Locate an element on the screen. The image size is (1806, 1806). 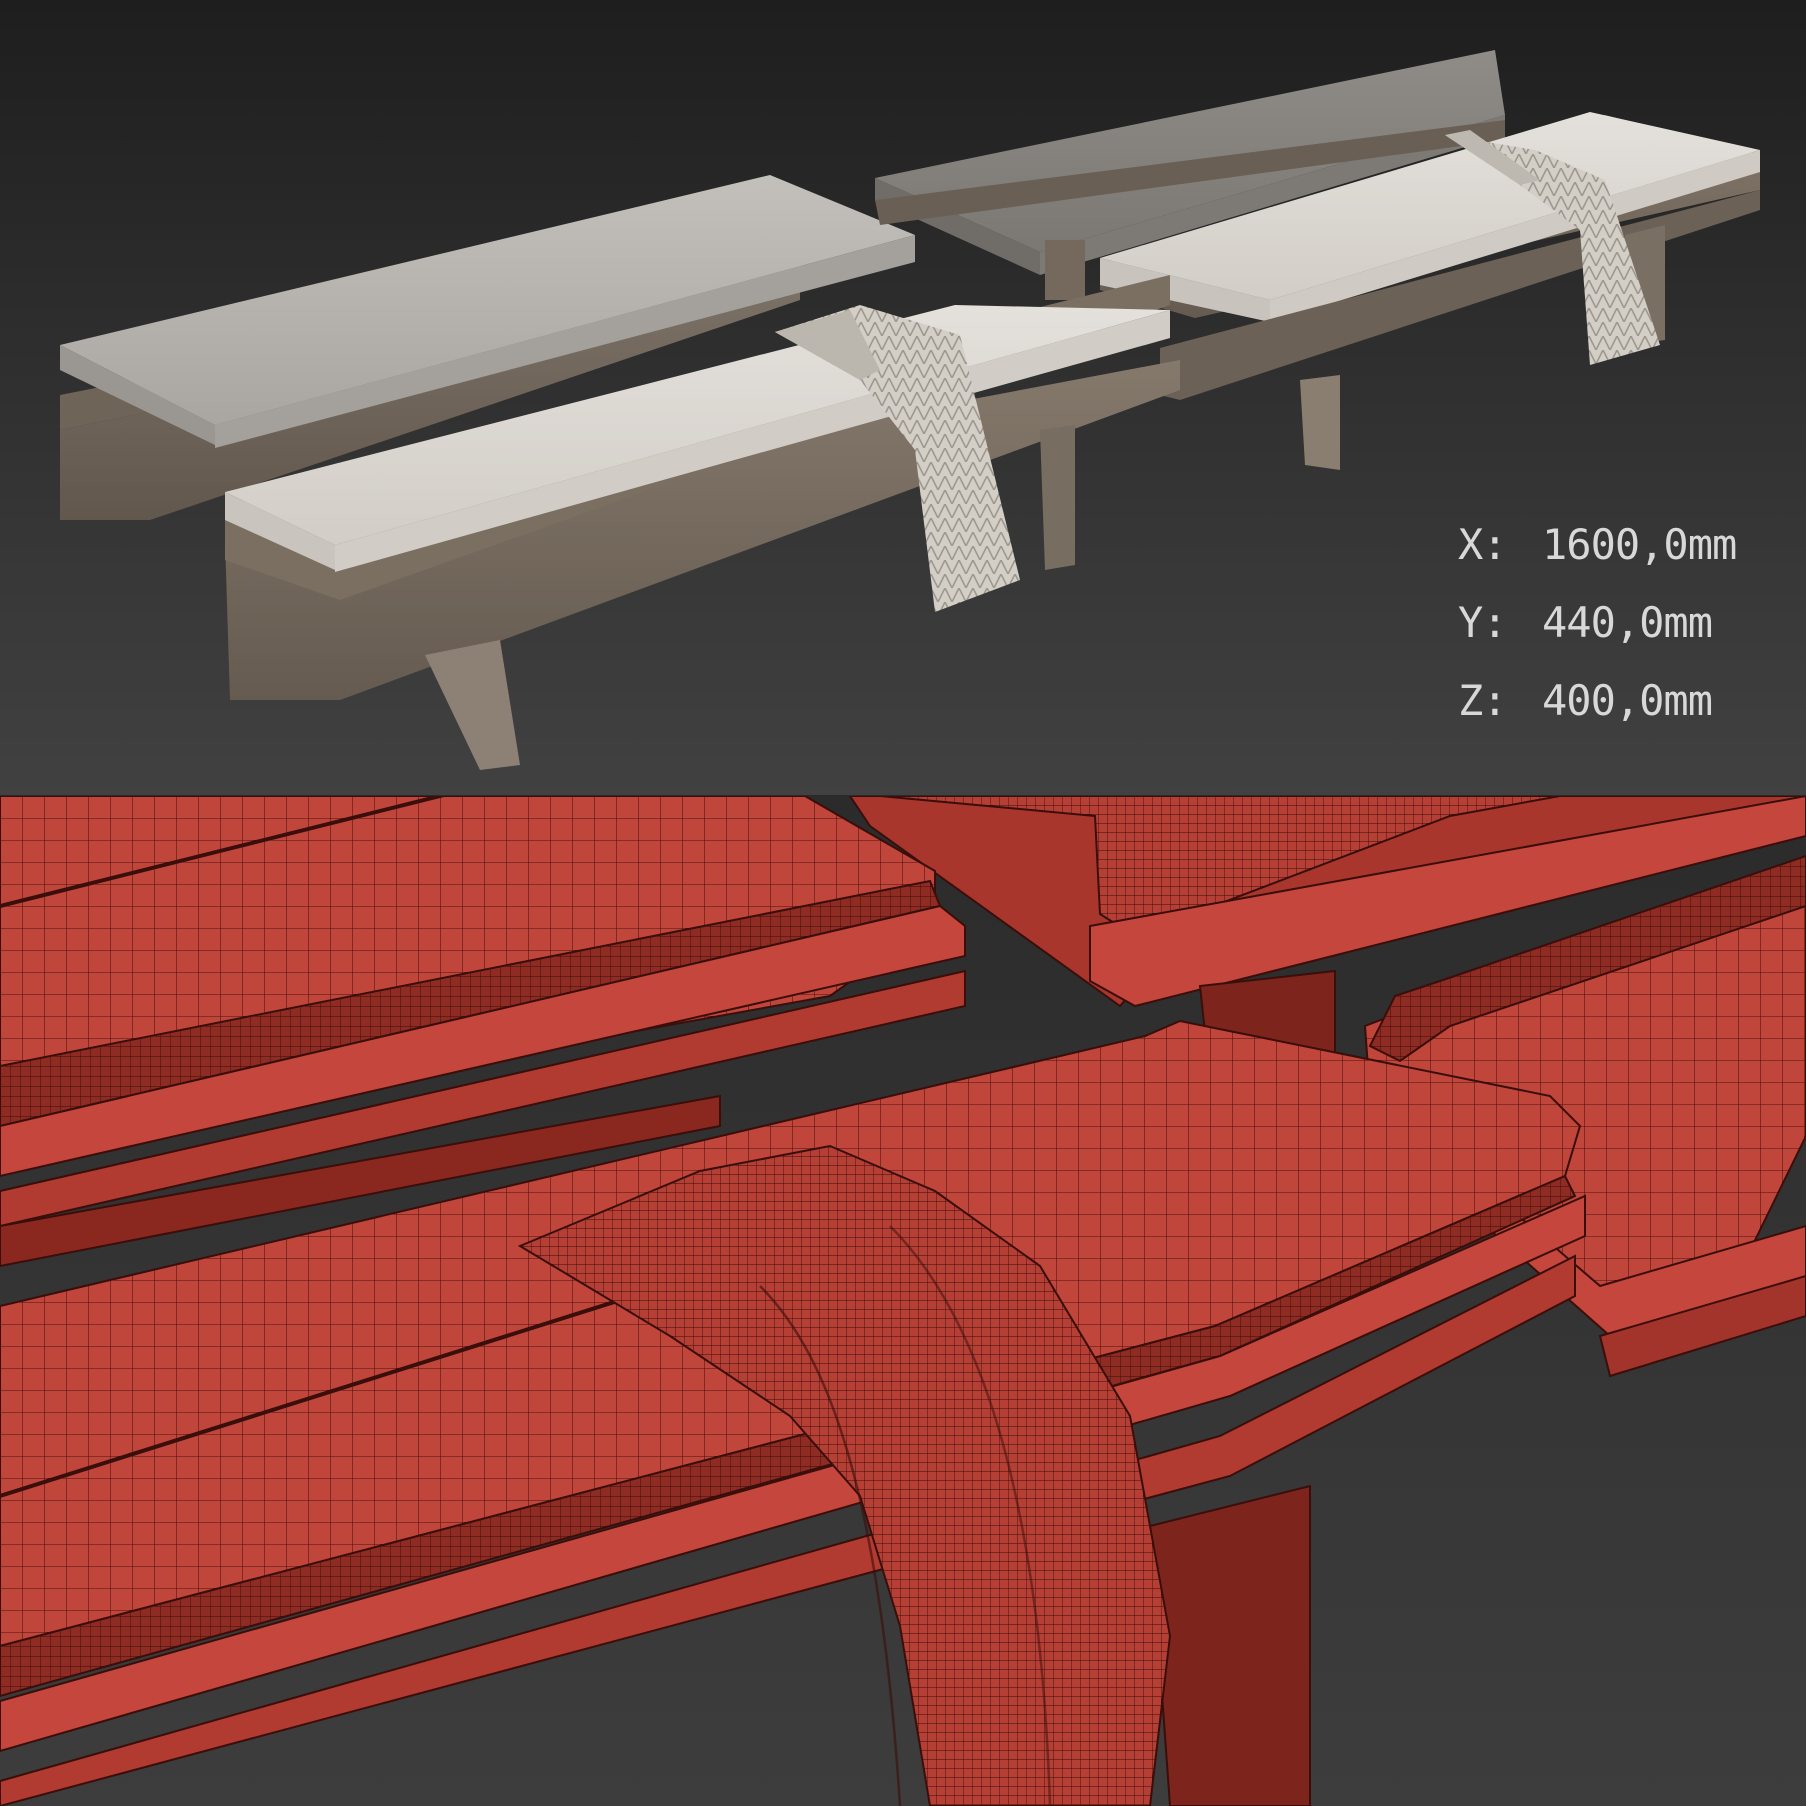
dimension-x: X: 1600,0mm is located at coordinates (1623, 559).